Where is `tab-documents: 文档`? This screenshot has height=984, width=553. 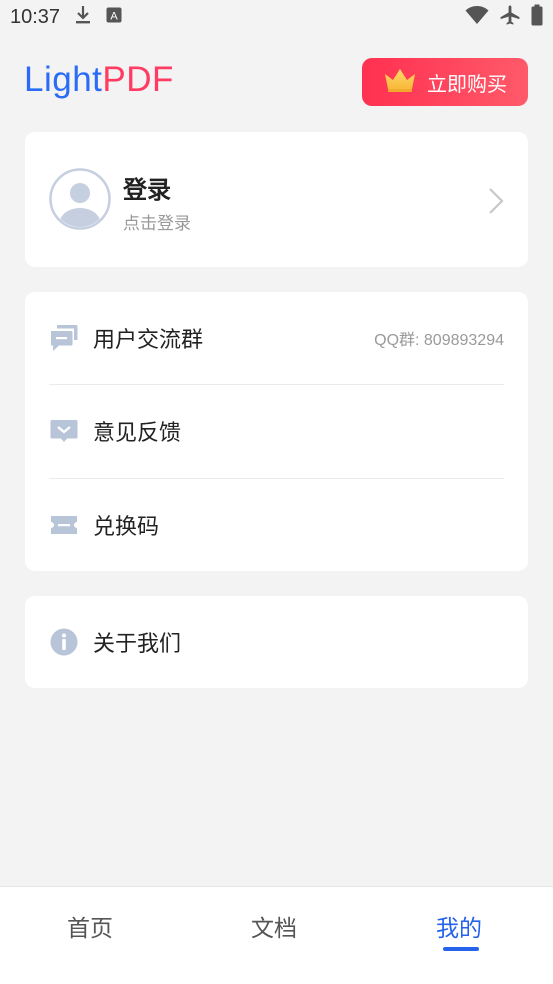
tab-documents: 文档 is located at coordinates (274, 926).